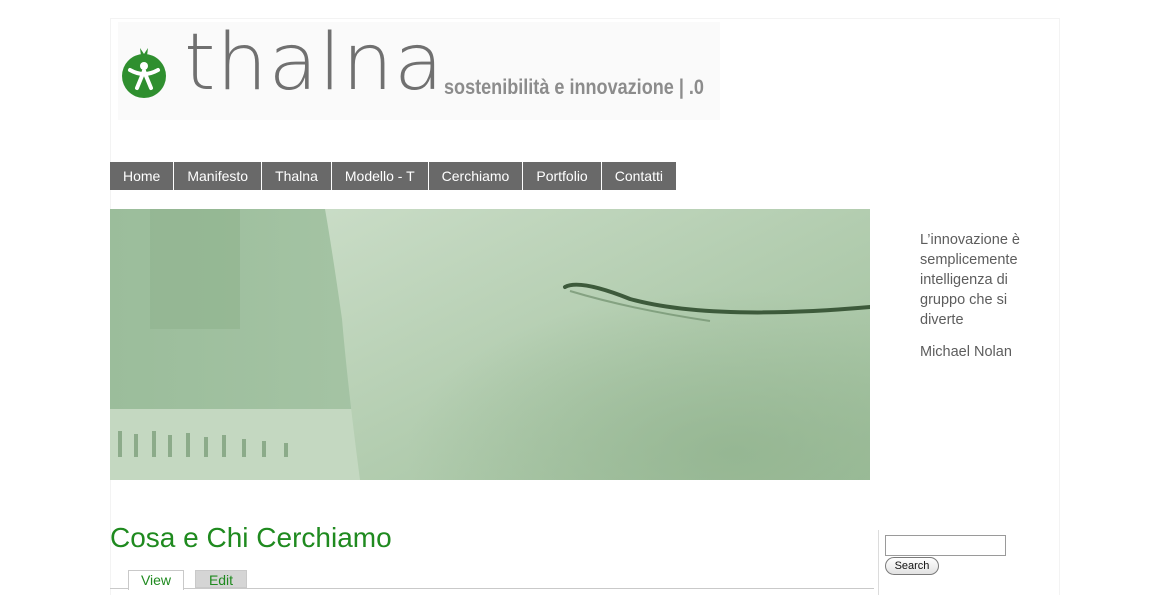  I want to click on pomegranate-logo-icon, so click(144, 73).